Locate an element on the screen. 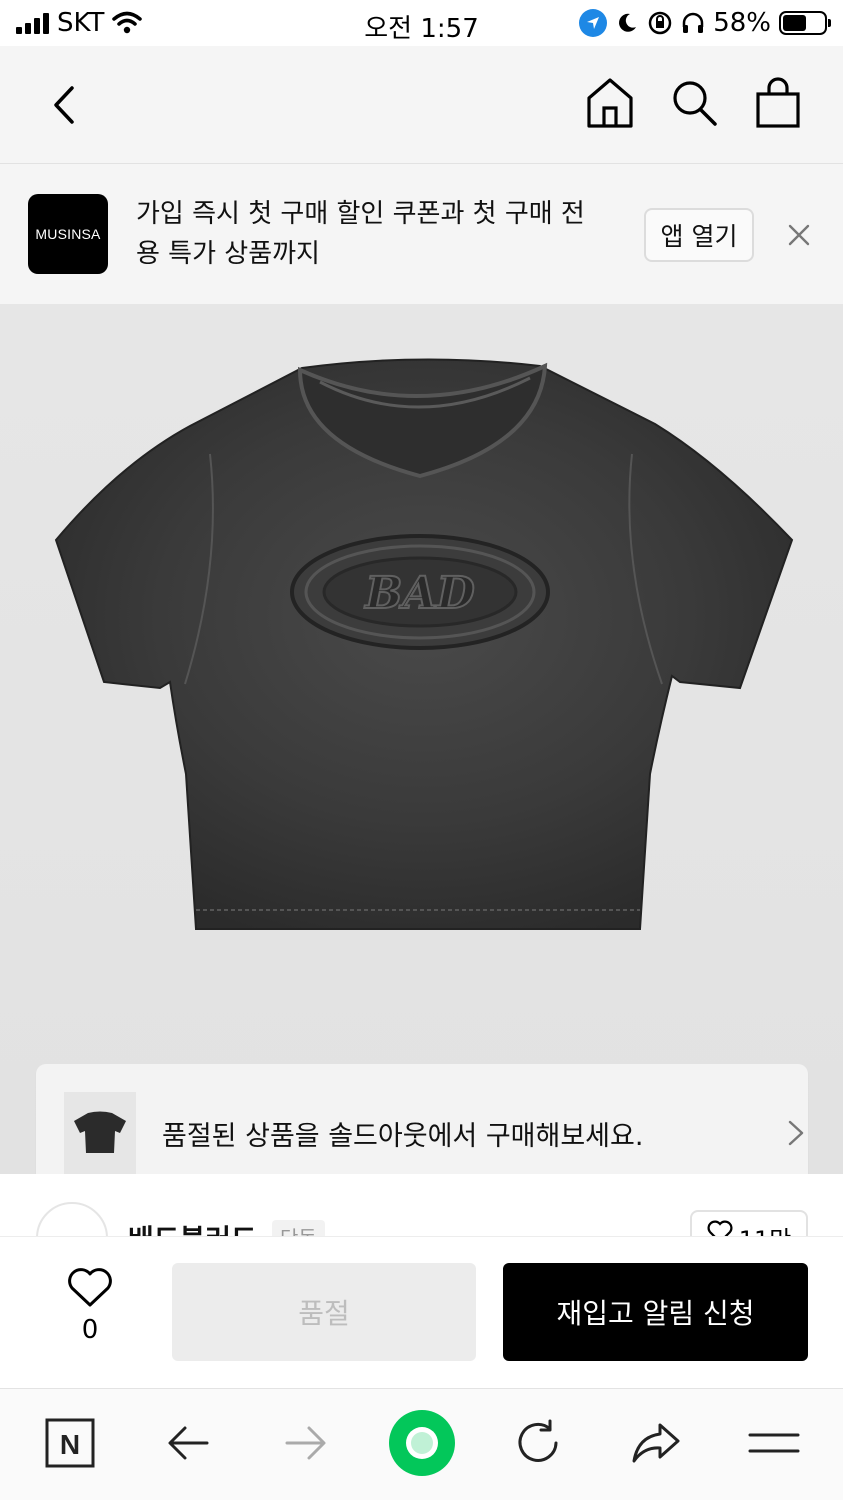 This screenshot has width=843, height=1500. naver-home-button: N is located at coordinates (70, 1443).